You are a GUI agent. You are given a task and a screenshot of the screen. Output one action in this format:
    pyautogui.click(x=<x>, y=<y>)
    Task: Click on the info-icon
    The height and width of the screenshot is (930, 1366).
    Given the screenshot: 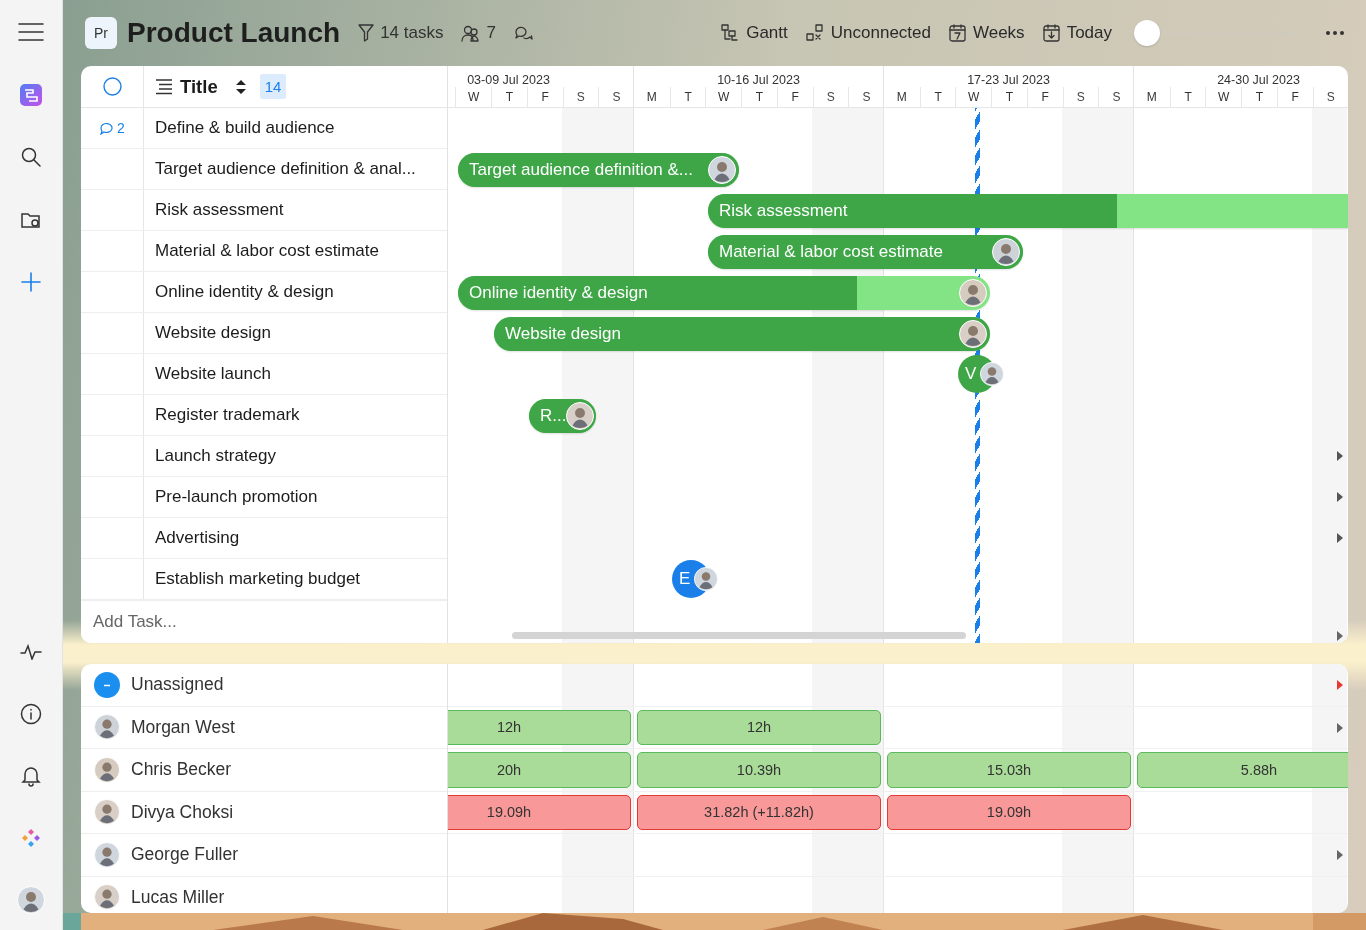 What is the action you would take?
    pyautogui.click(x=31, y=714)
    